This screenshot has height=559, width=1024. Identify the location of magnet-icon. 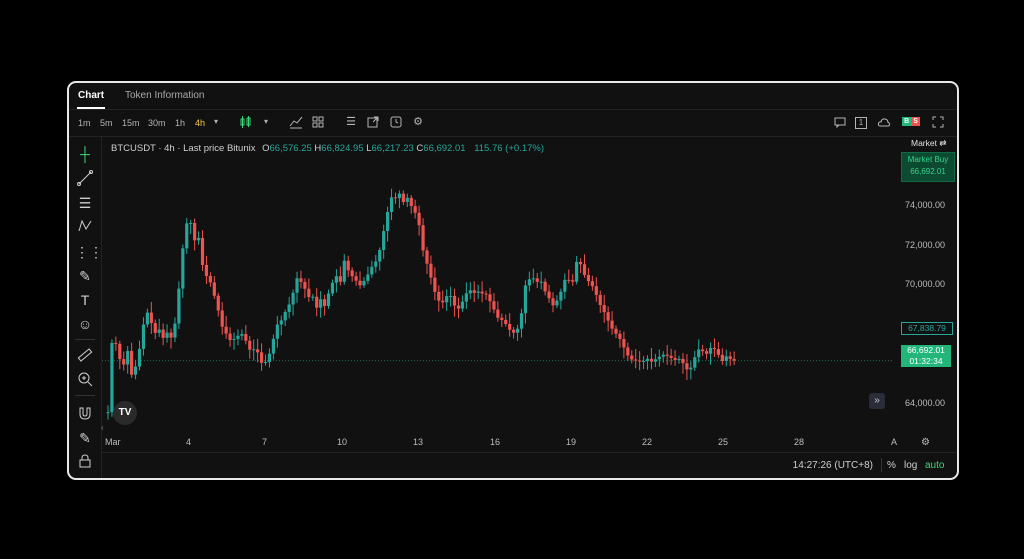
(85, 414).